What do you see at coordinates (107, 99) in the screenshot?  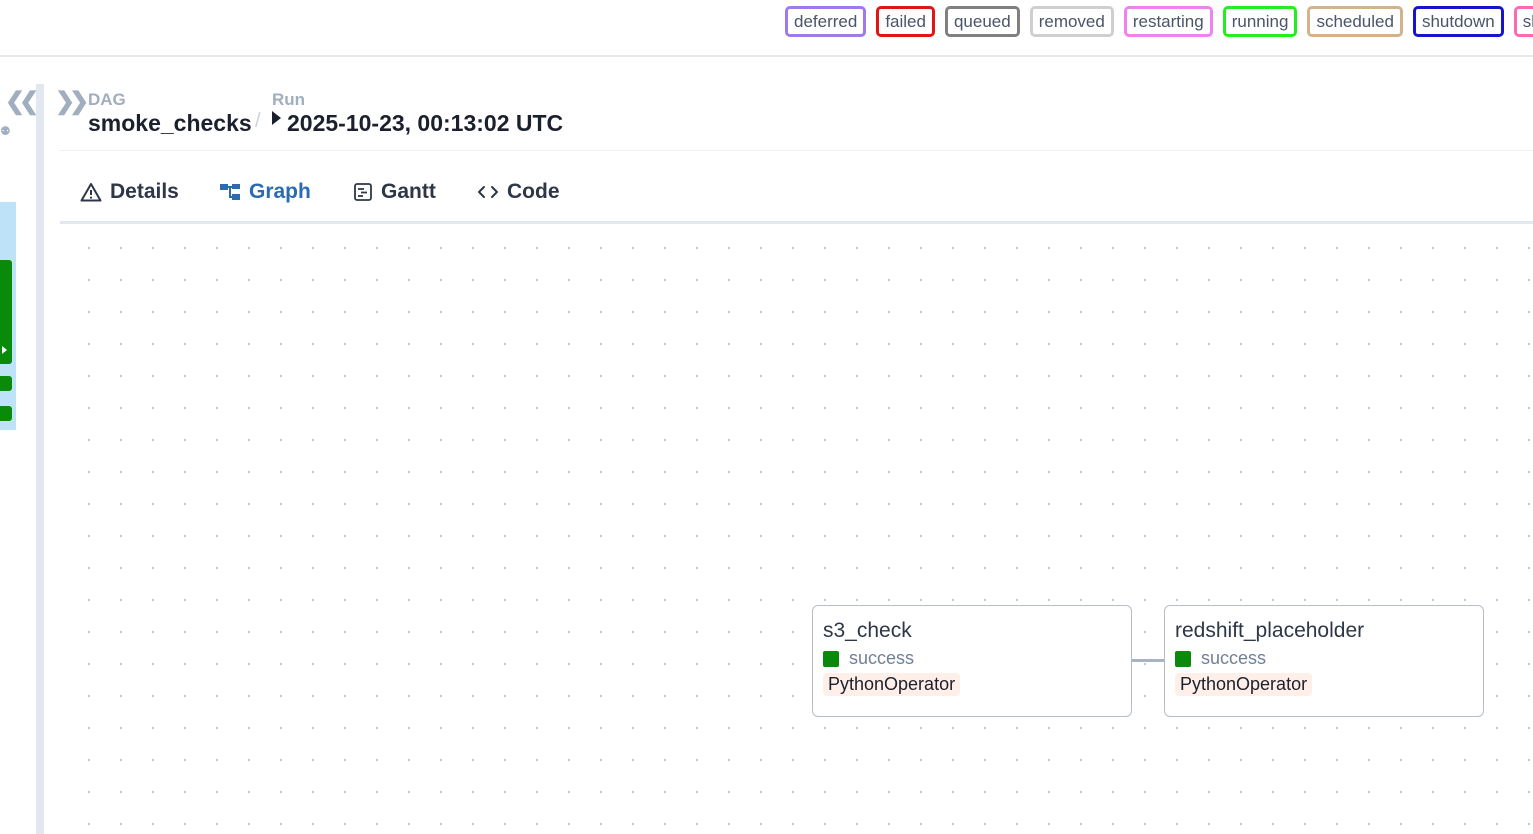 I see `breadcrumb-dag-label: DAG` at bounding box center [107, 99].